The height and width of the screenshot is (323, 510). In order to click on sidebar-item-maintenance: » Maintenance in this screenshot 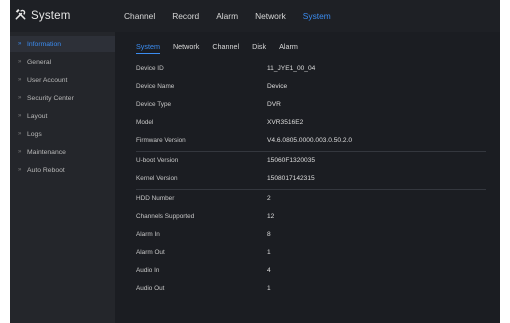, I will do `click(62, 152)`.